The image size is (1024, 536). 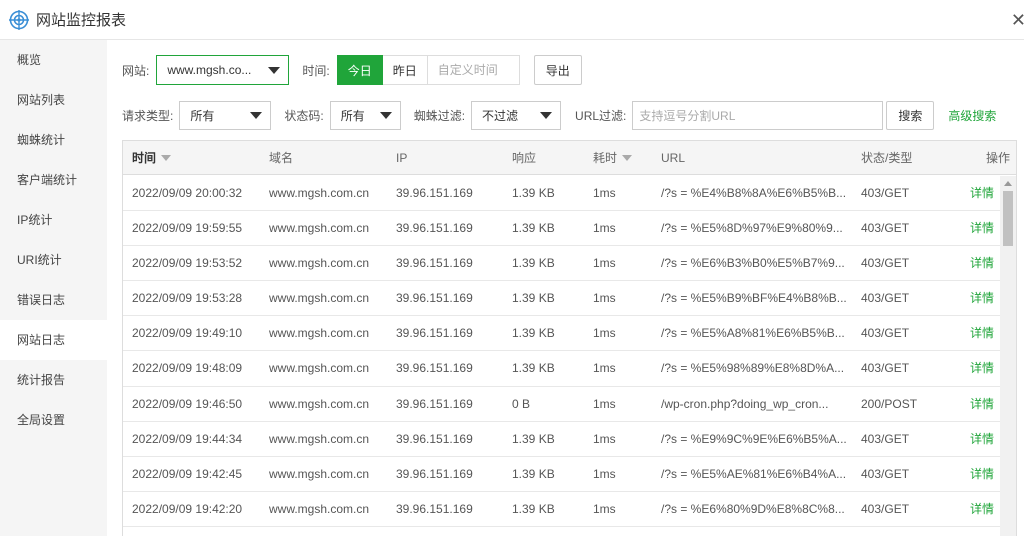 I want to click on scroll-up-arrow-icon, so click(x=1008, y=183).